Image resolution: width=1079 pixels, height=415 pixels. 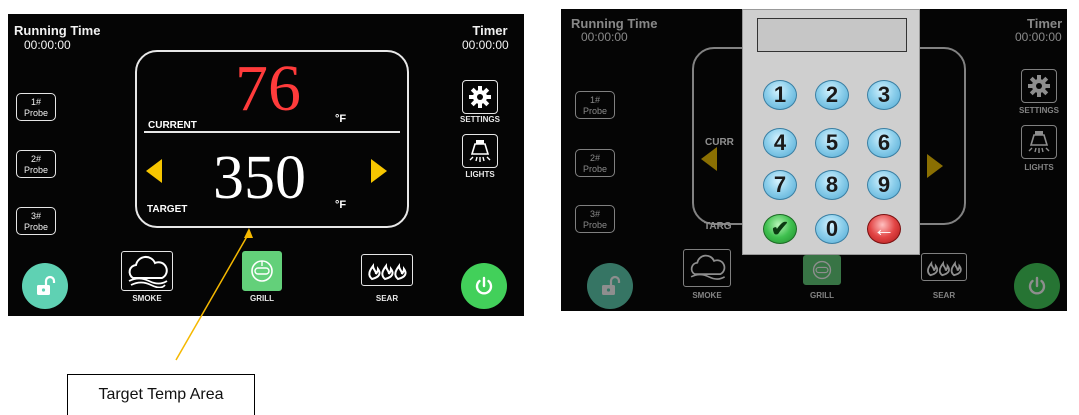 What do you see at coordinates (248, 233) in the screenshot?
I see `callout-arrowhead` at bounding box center [248, 233].